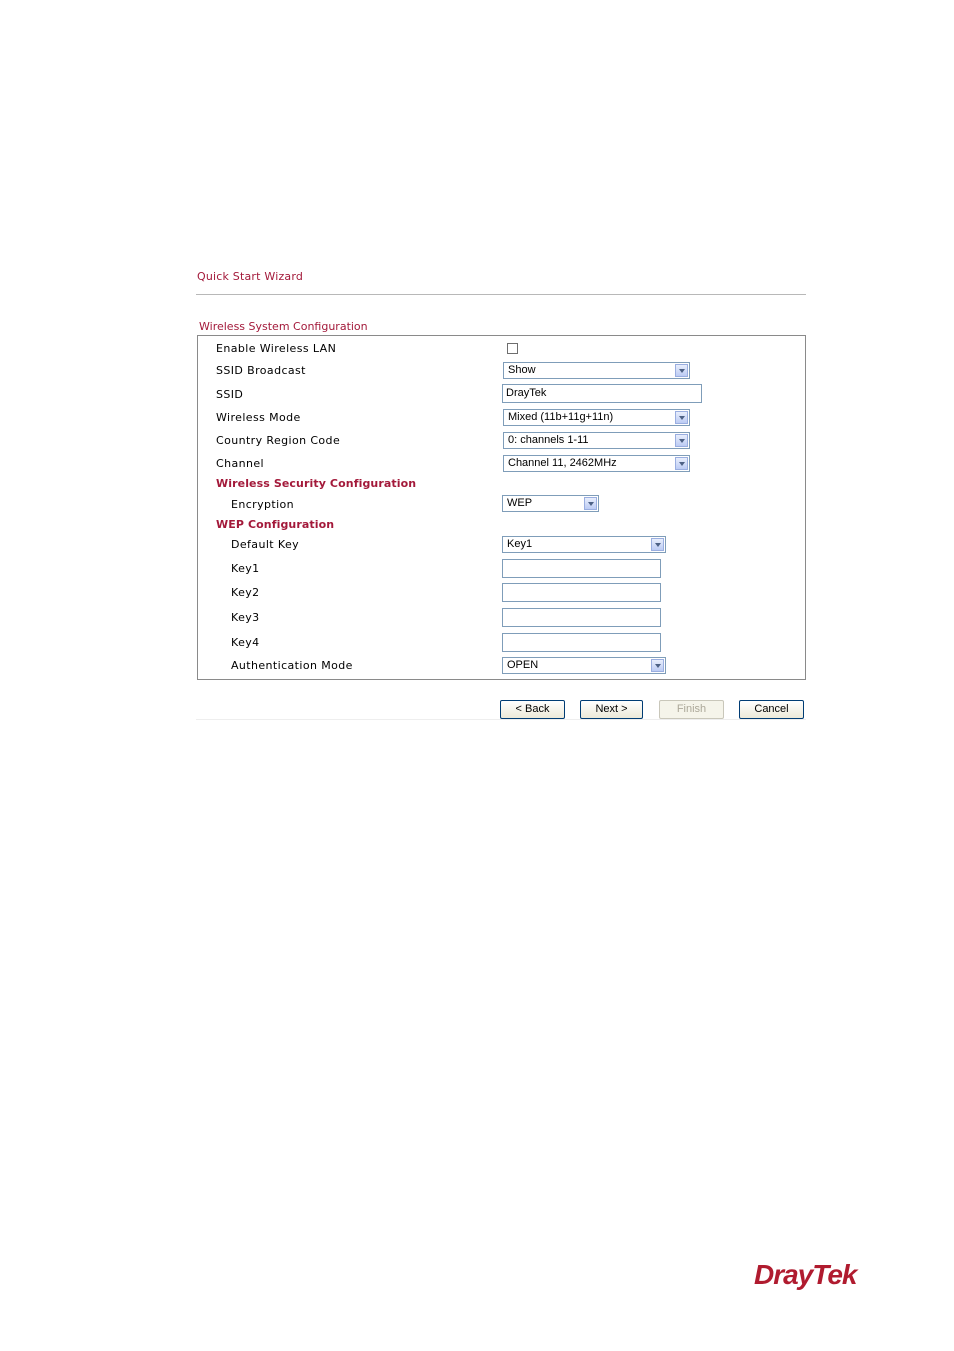 This screenshot has width=954, height=1351. What do you see at coordinates (261, 370) in the screenshot?
I see `ssid-broadcast-label: SSID Broadcast` at bounding box center [261, 370].